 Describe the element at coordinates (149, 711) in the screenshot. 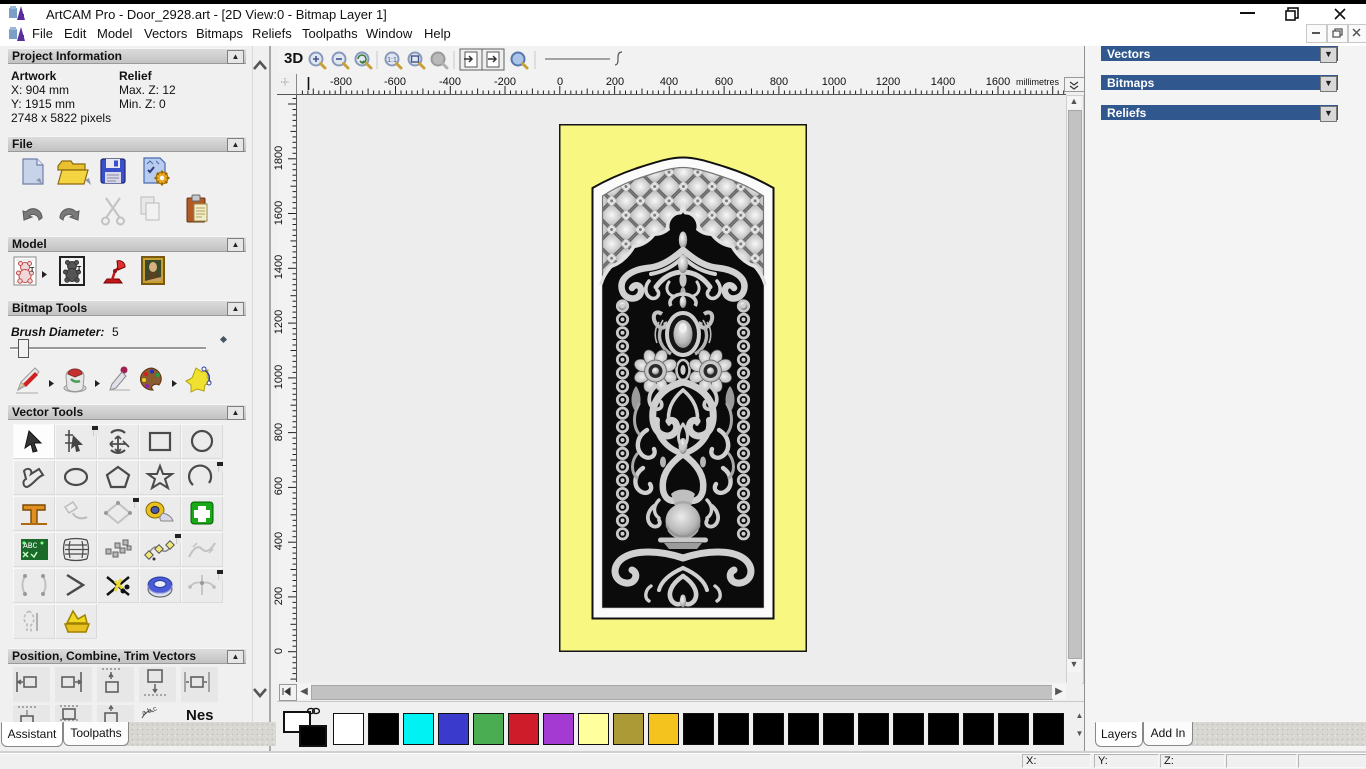

I see `svg-text: a b c` at that location.